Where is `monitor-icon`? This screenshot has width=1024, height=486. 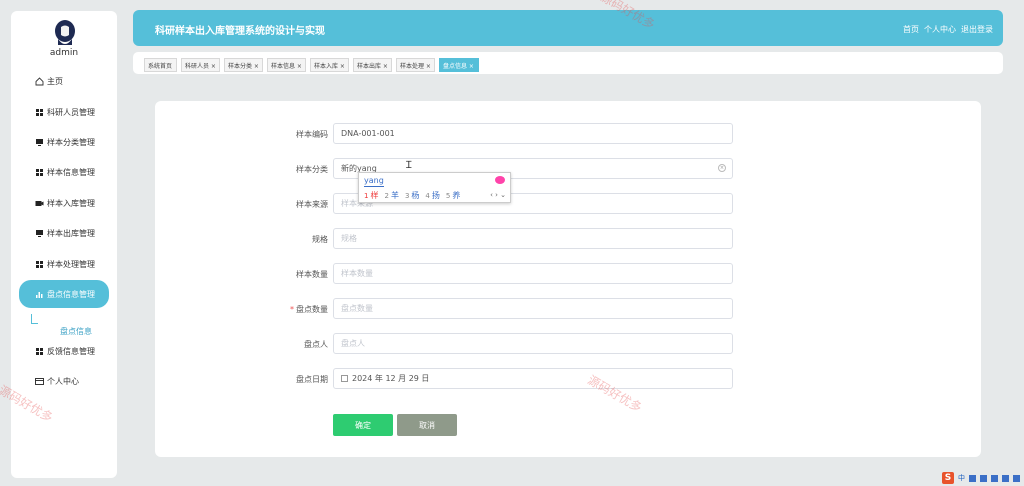
monitor-icon is located at coordinates (39, 233).